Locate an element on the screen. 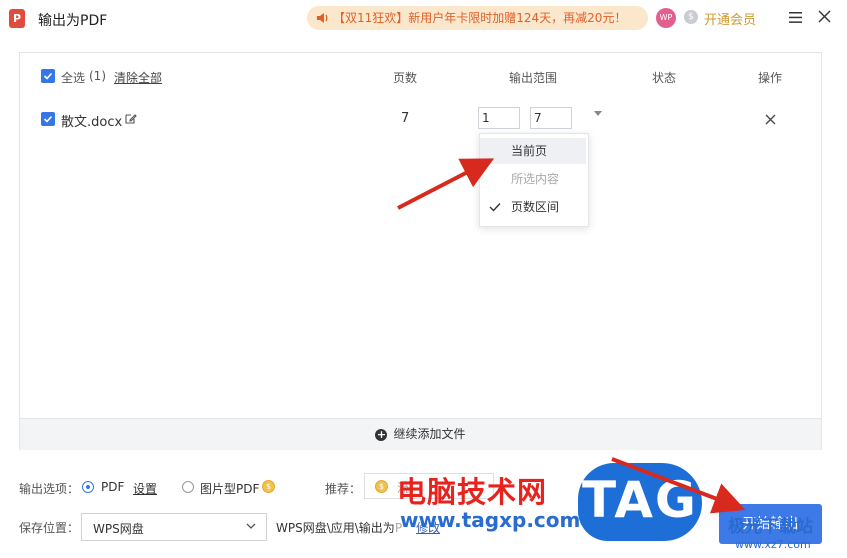 Image resolution: width=847 pixels, height=558 pixels. file-row-checkbox is located at coordinates (48, 119).